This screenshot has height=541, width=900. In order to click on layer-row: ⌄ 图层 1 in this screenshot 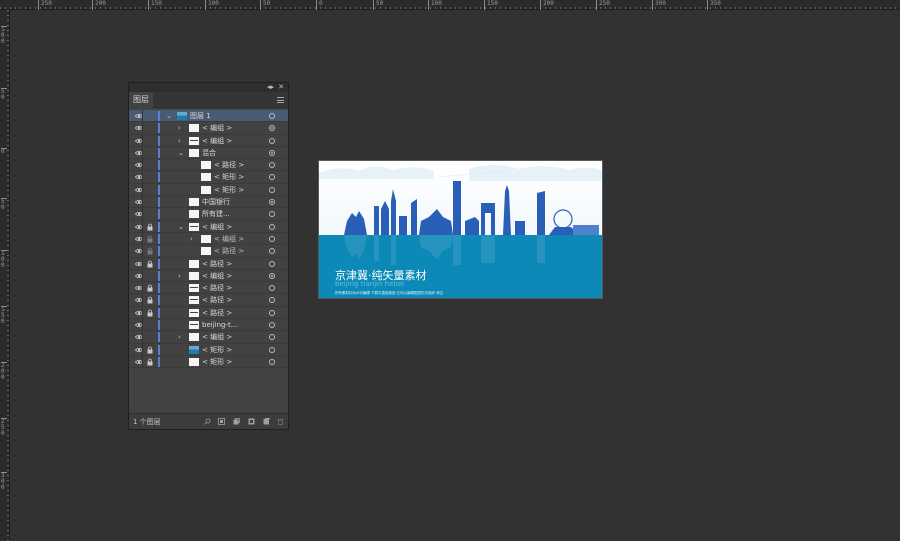, I will do `click(208, 116)`.